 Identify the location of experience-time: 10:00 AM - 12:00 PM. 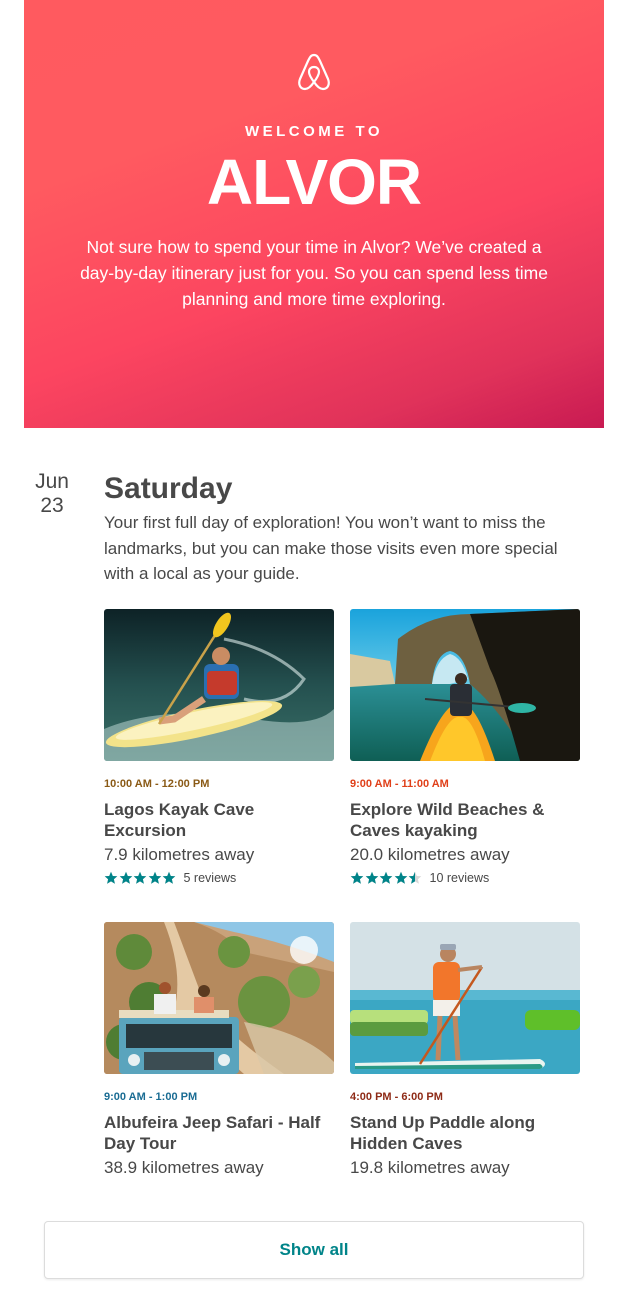
(157, 784).